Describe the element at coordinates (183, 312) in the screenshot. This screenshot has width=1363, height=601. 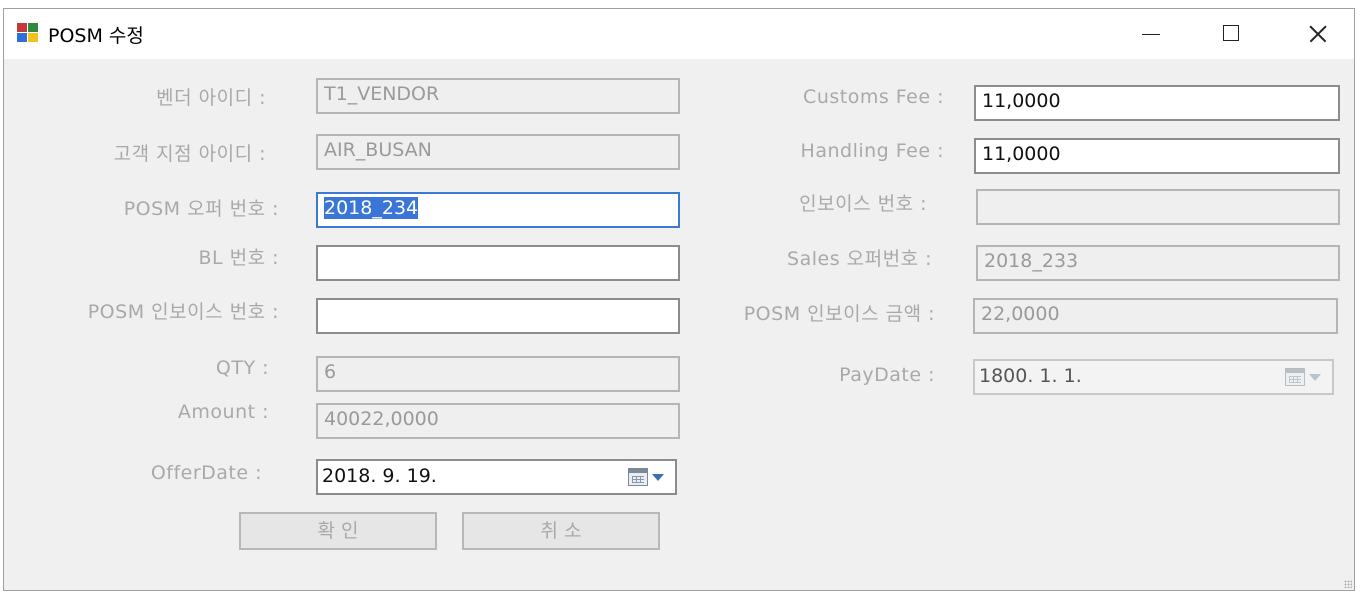
I see `posm-invoice-no-label: POSM 인보이스 번호 :` at that location.